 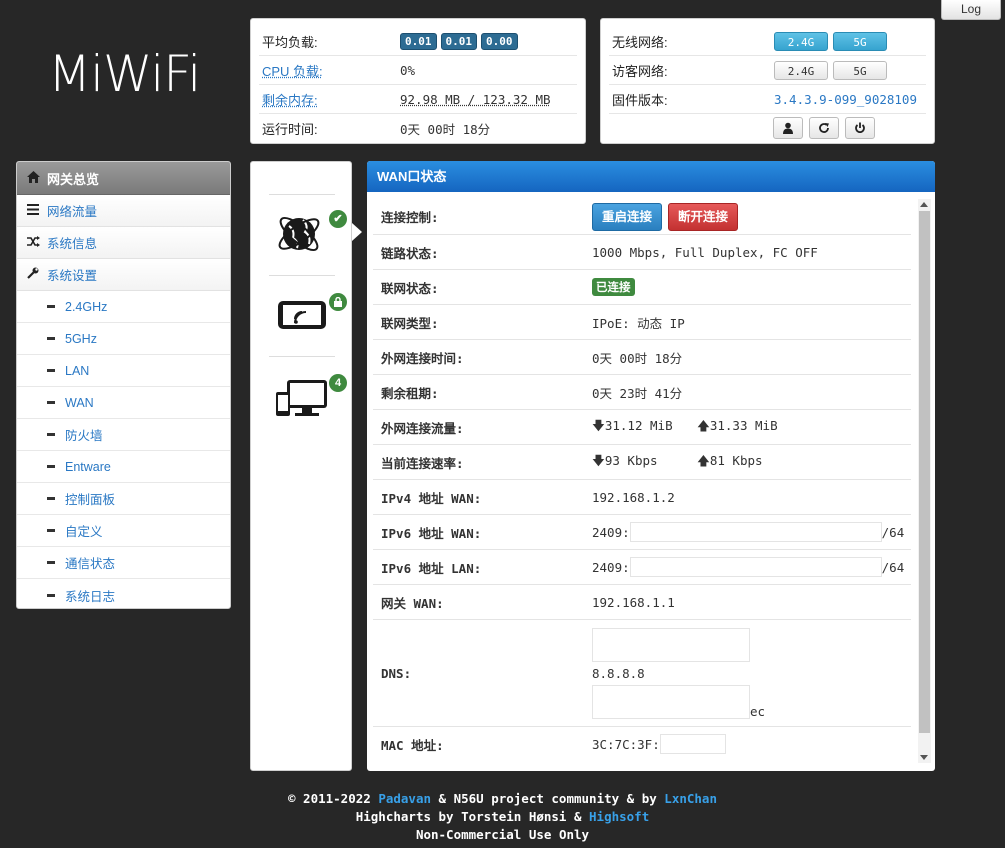 What do you see at coordinates (548, 798) in the screenshot?
I see `footer-text: & N56U project community & by` at bounding box center [548, 798].